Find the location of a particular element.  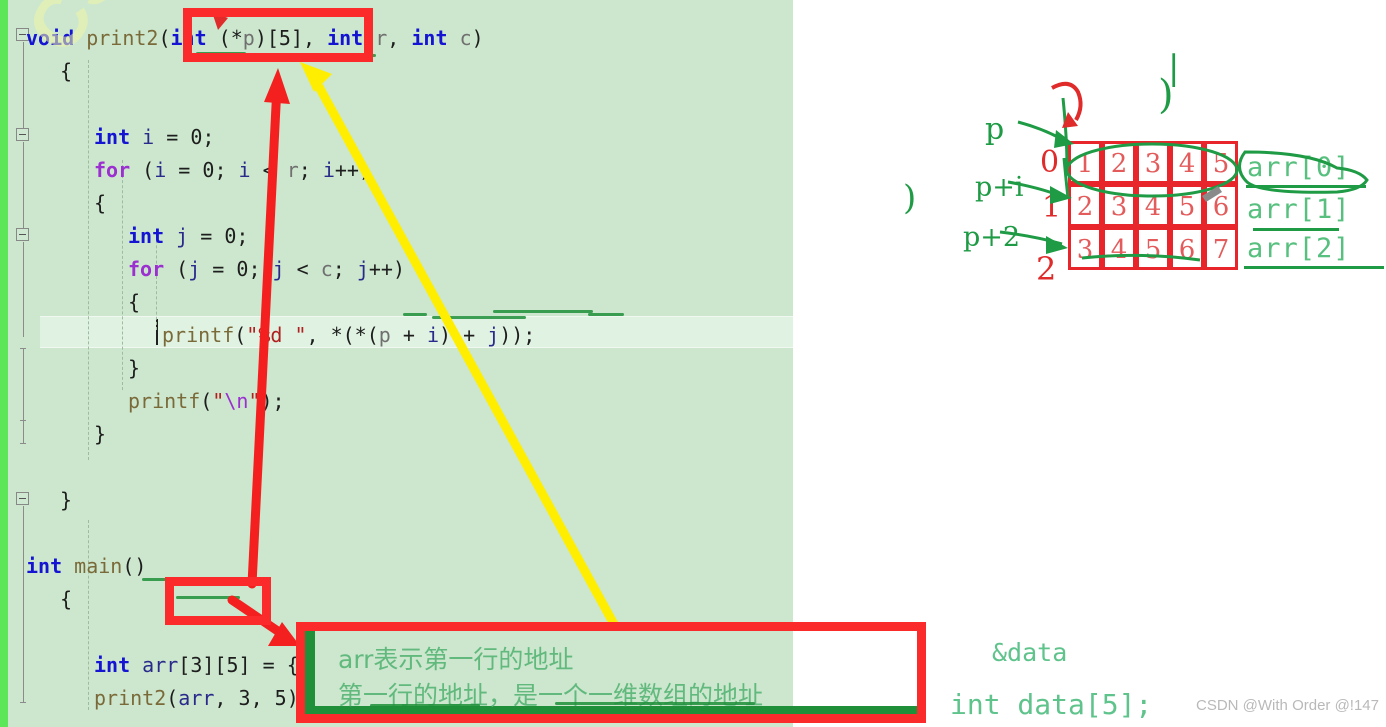

csdn-watermark: CSDN @With Order @!147 is located at coordinates (1287, 705).